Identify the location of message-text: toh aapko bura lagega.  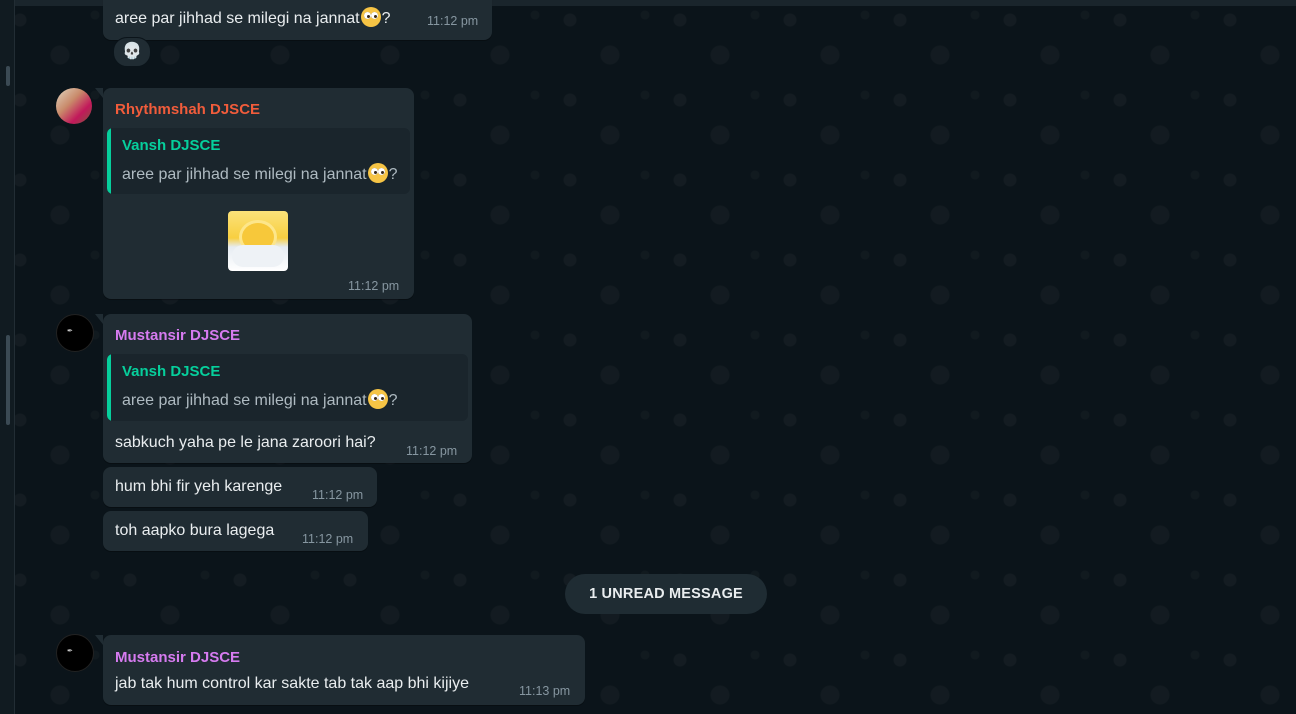
(195, 530).